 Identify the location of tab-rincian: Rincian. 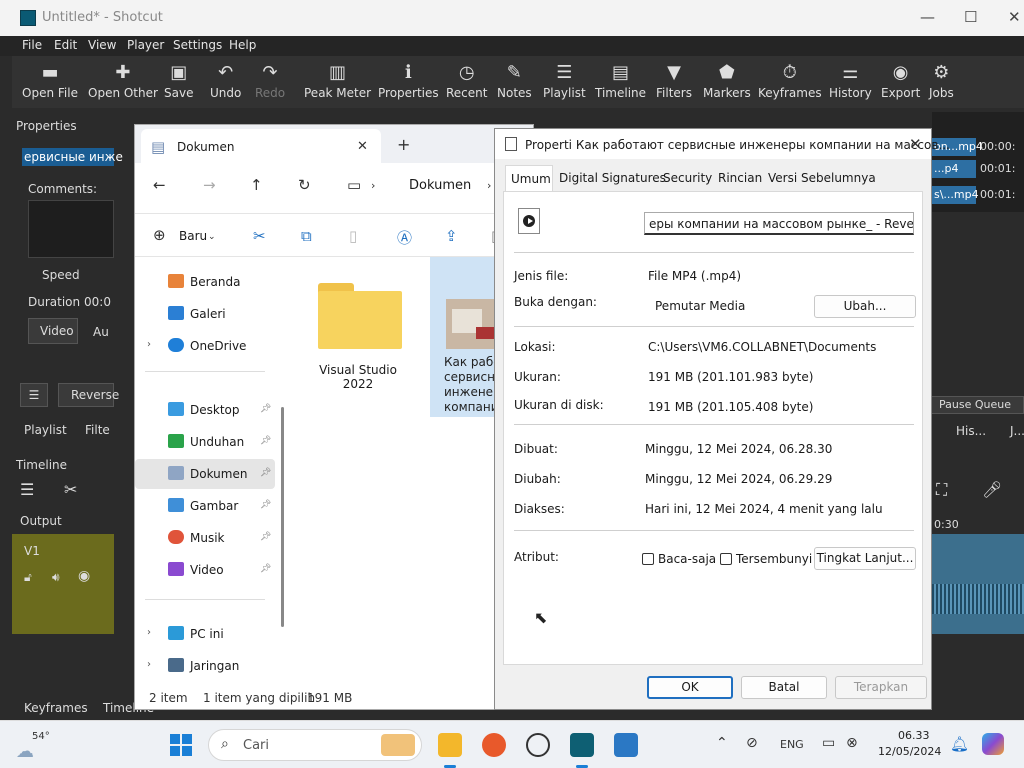
(740, 178).